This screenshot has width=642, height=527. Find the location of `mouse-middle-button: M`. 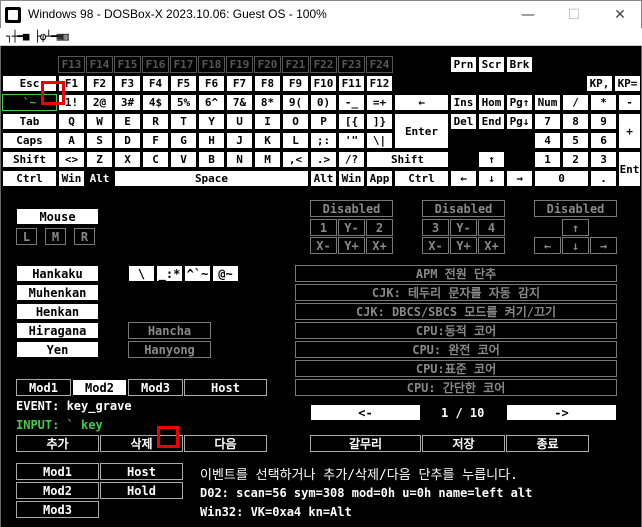

mouse-middle-button: M is located at coordinates (55, 236).